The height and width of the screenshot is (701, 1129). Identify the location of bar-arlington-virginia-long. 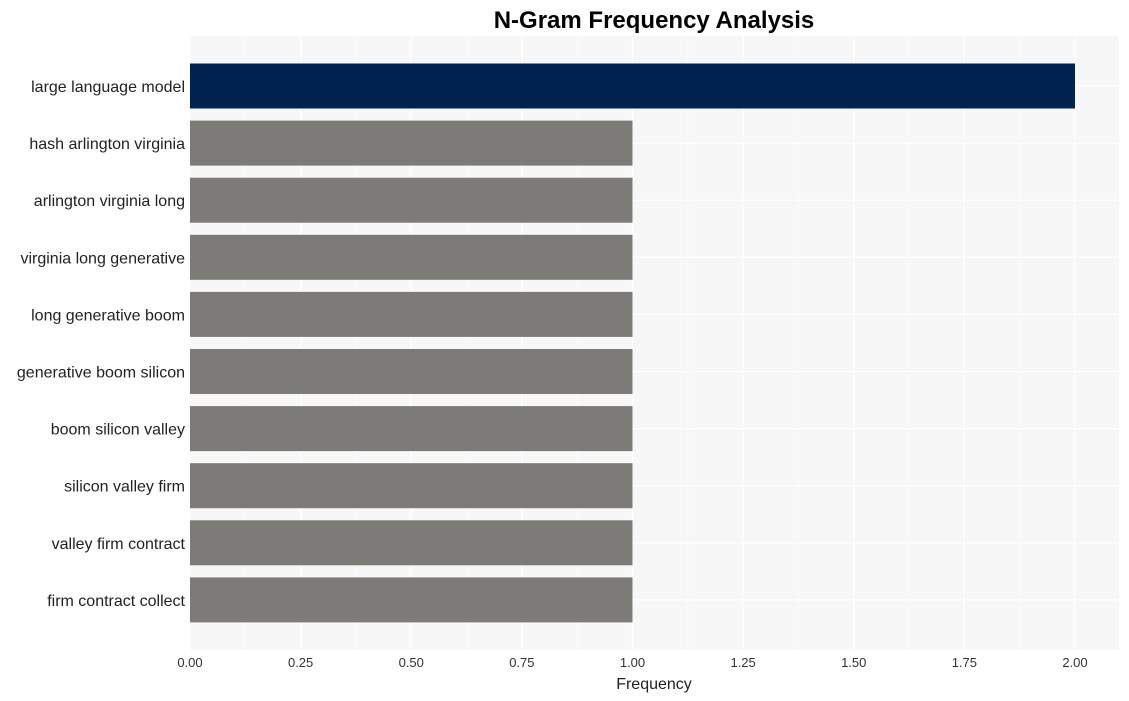
(411, 200).